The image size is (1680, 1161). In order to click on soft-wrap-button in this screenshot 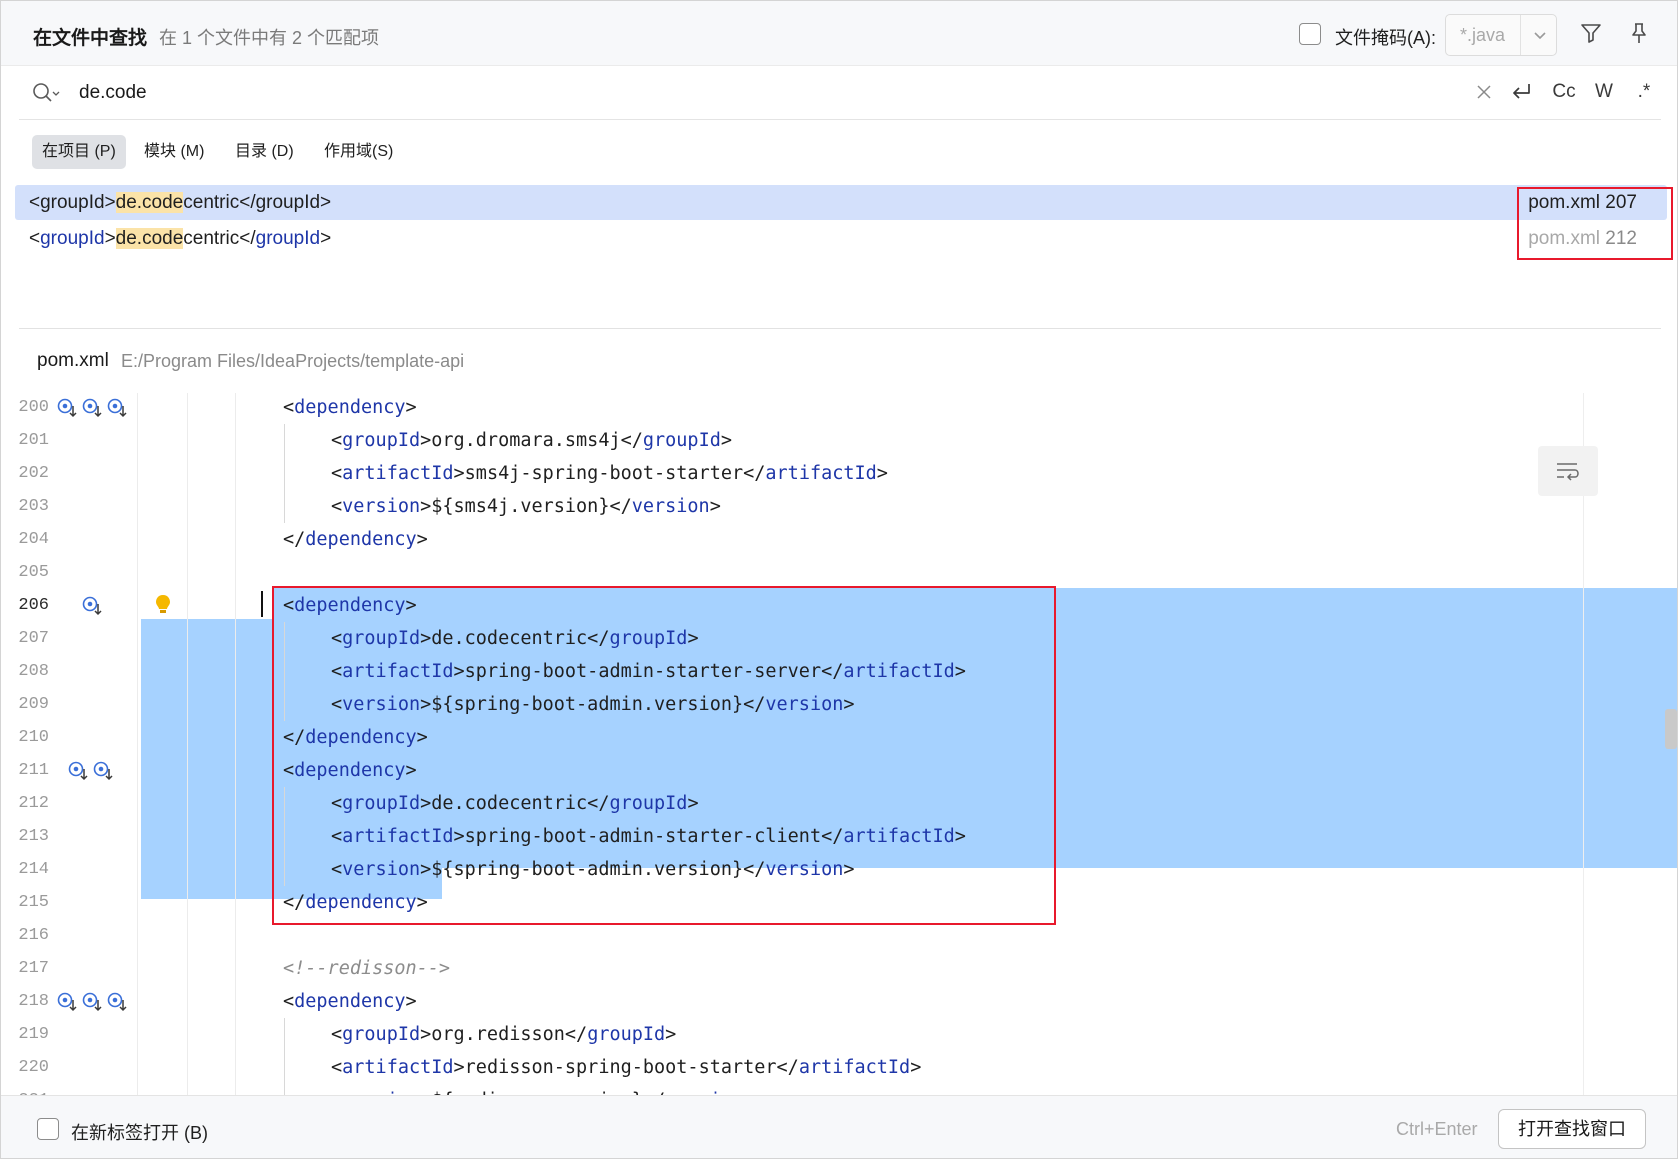, I will do `click(1568, 471)`.